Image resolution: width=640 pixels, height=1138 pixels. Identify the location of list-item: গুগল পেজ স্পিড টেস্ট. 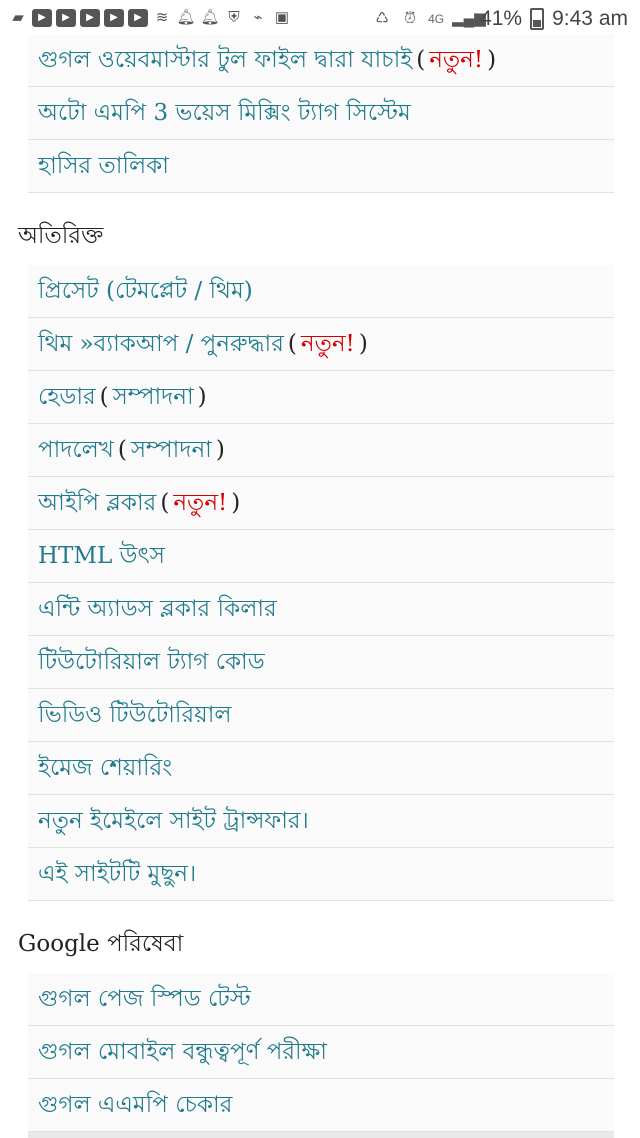
(321, 999).